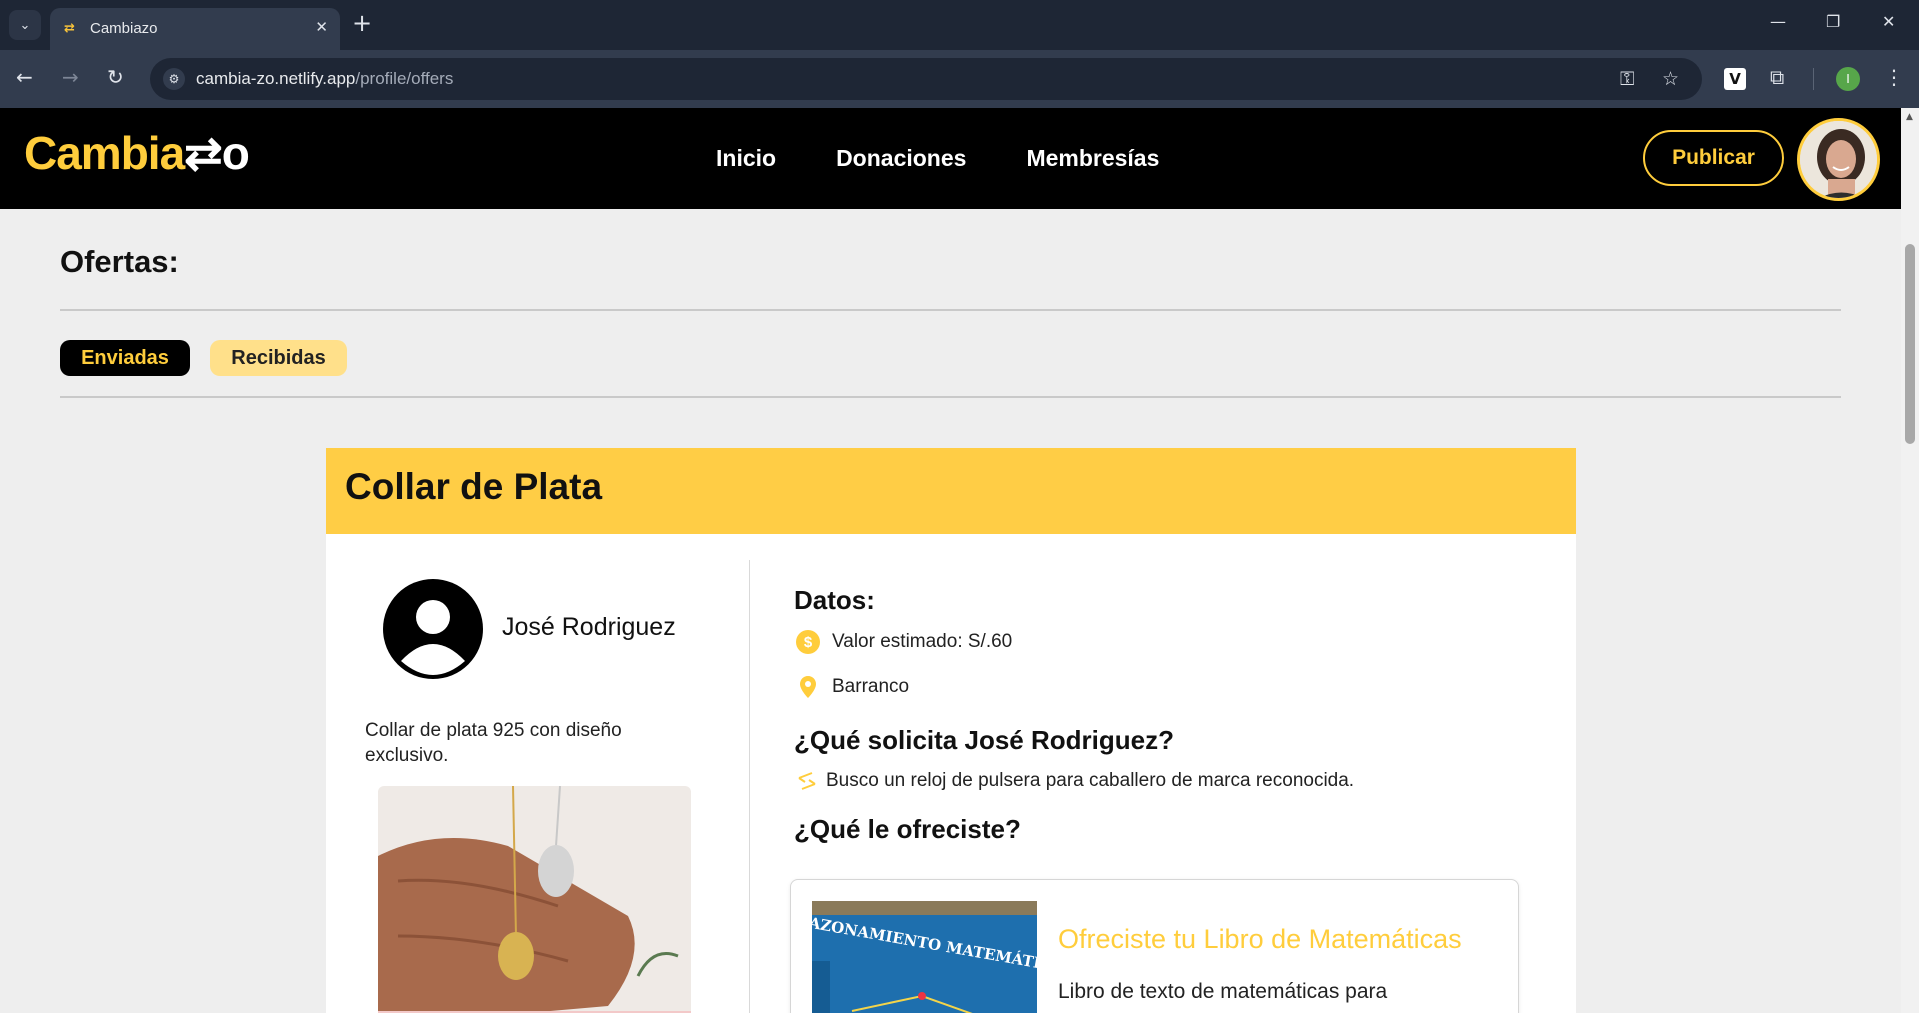 This screenshot has height=1013, width=1919. What do you see at coordinates (195, 29) in the screenshot?
I see `browser-tab: ⇄ Cambiazo ✕` at bounding box center [195, 29].